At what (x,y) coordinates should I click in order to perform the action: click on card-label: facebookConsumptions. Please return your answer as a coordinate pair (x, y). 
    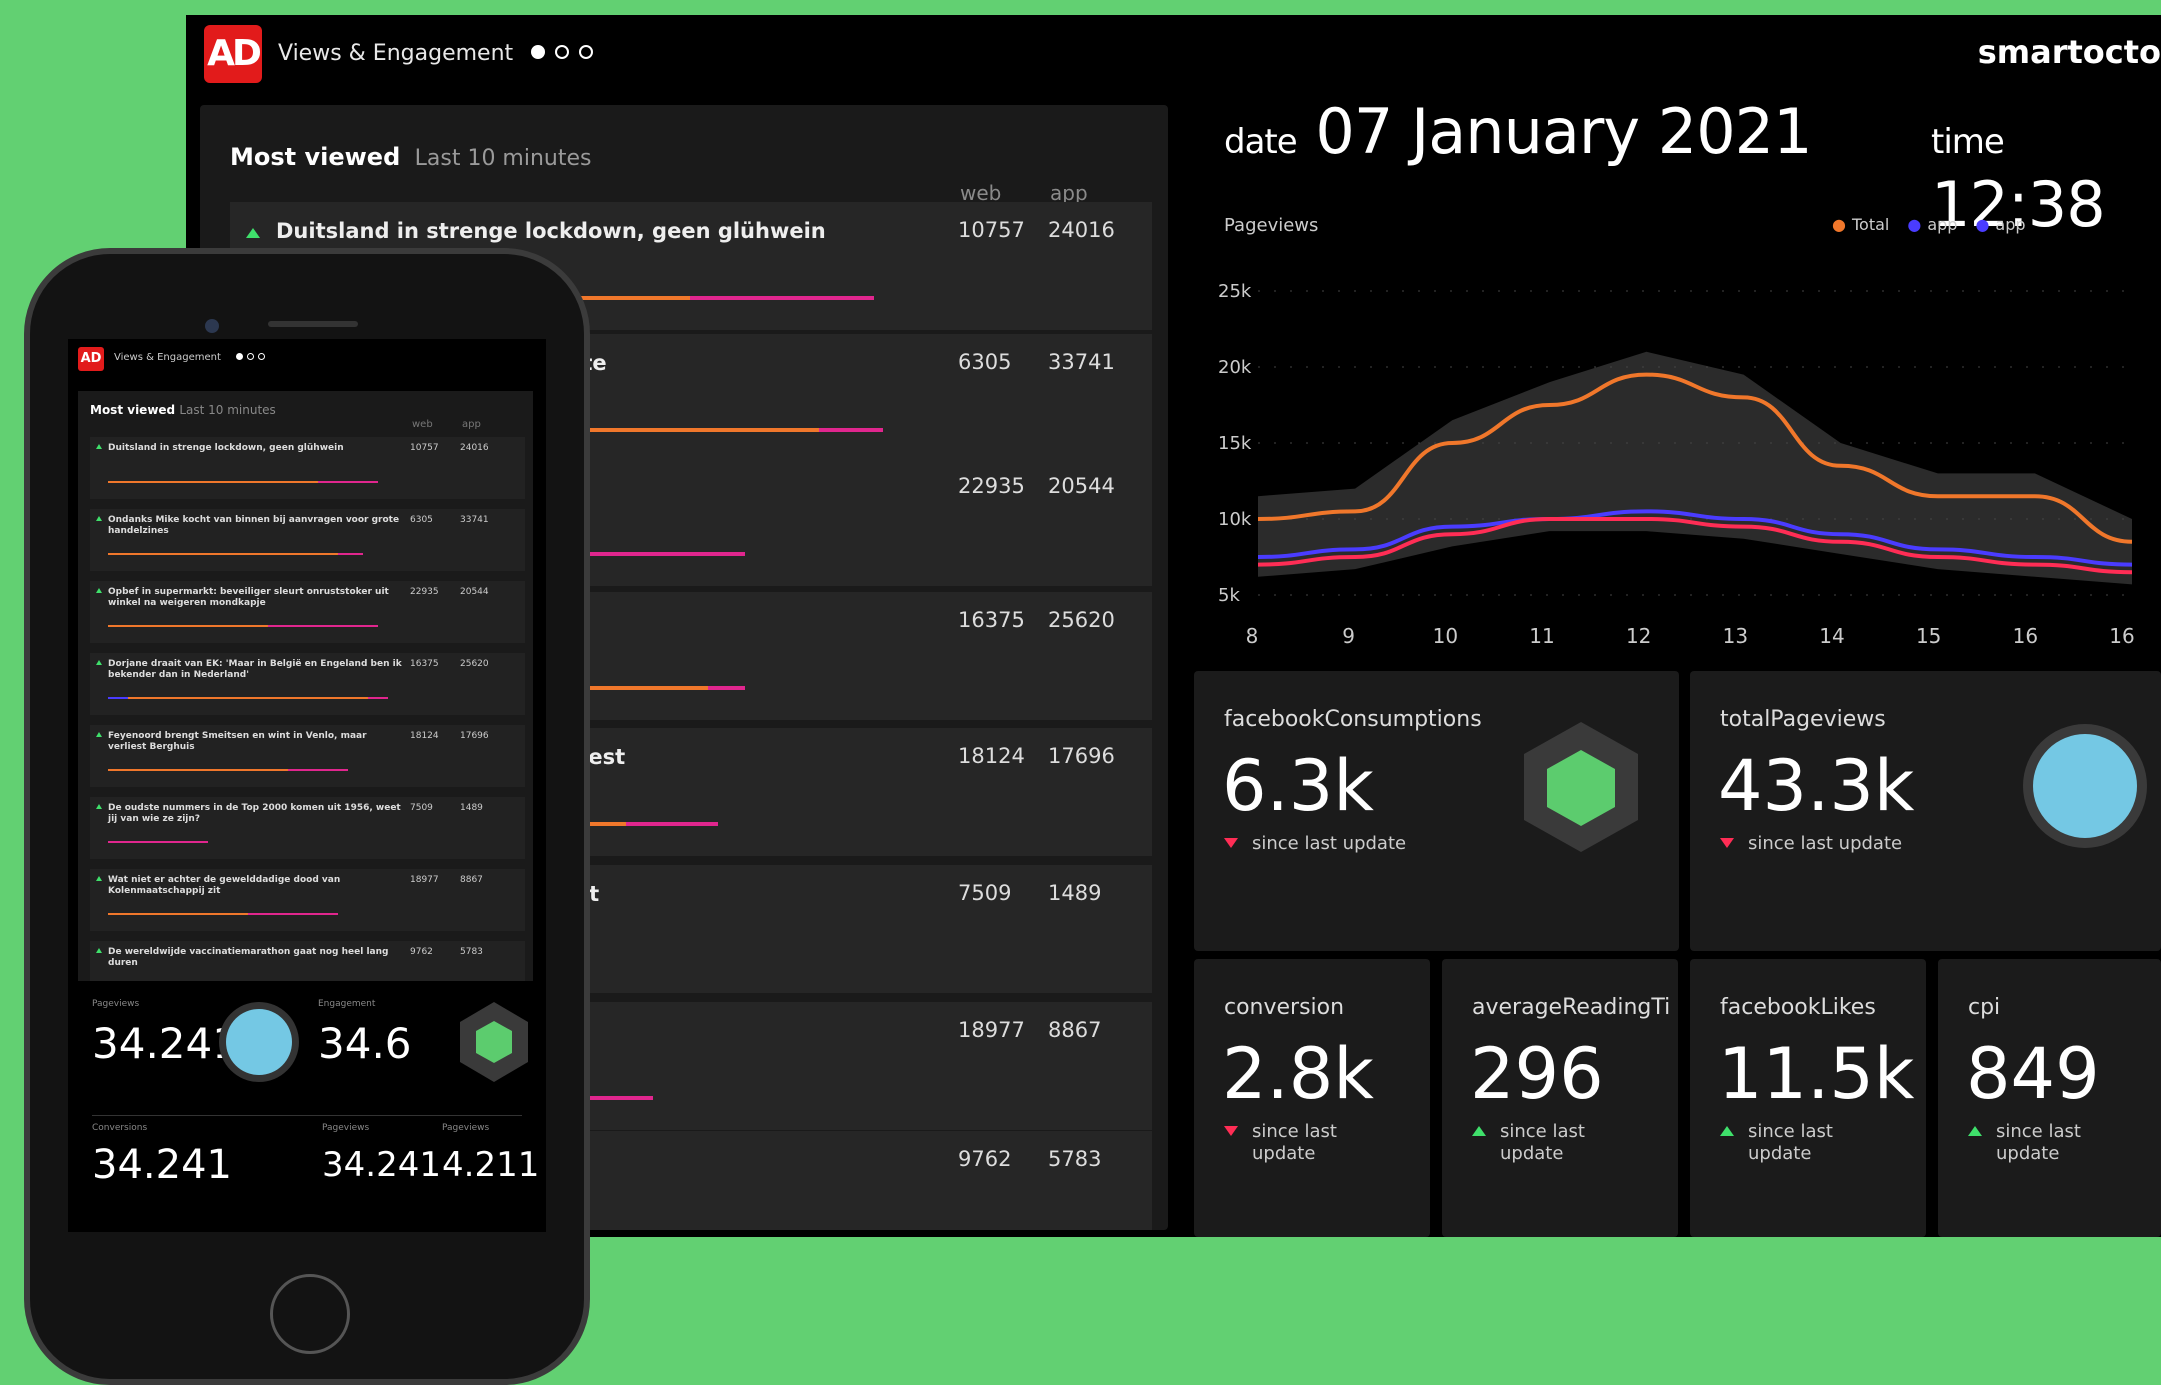
    Looking at the image, I should click on (1353, 719).